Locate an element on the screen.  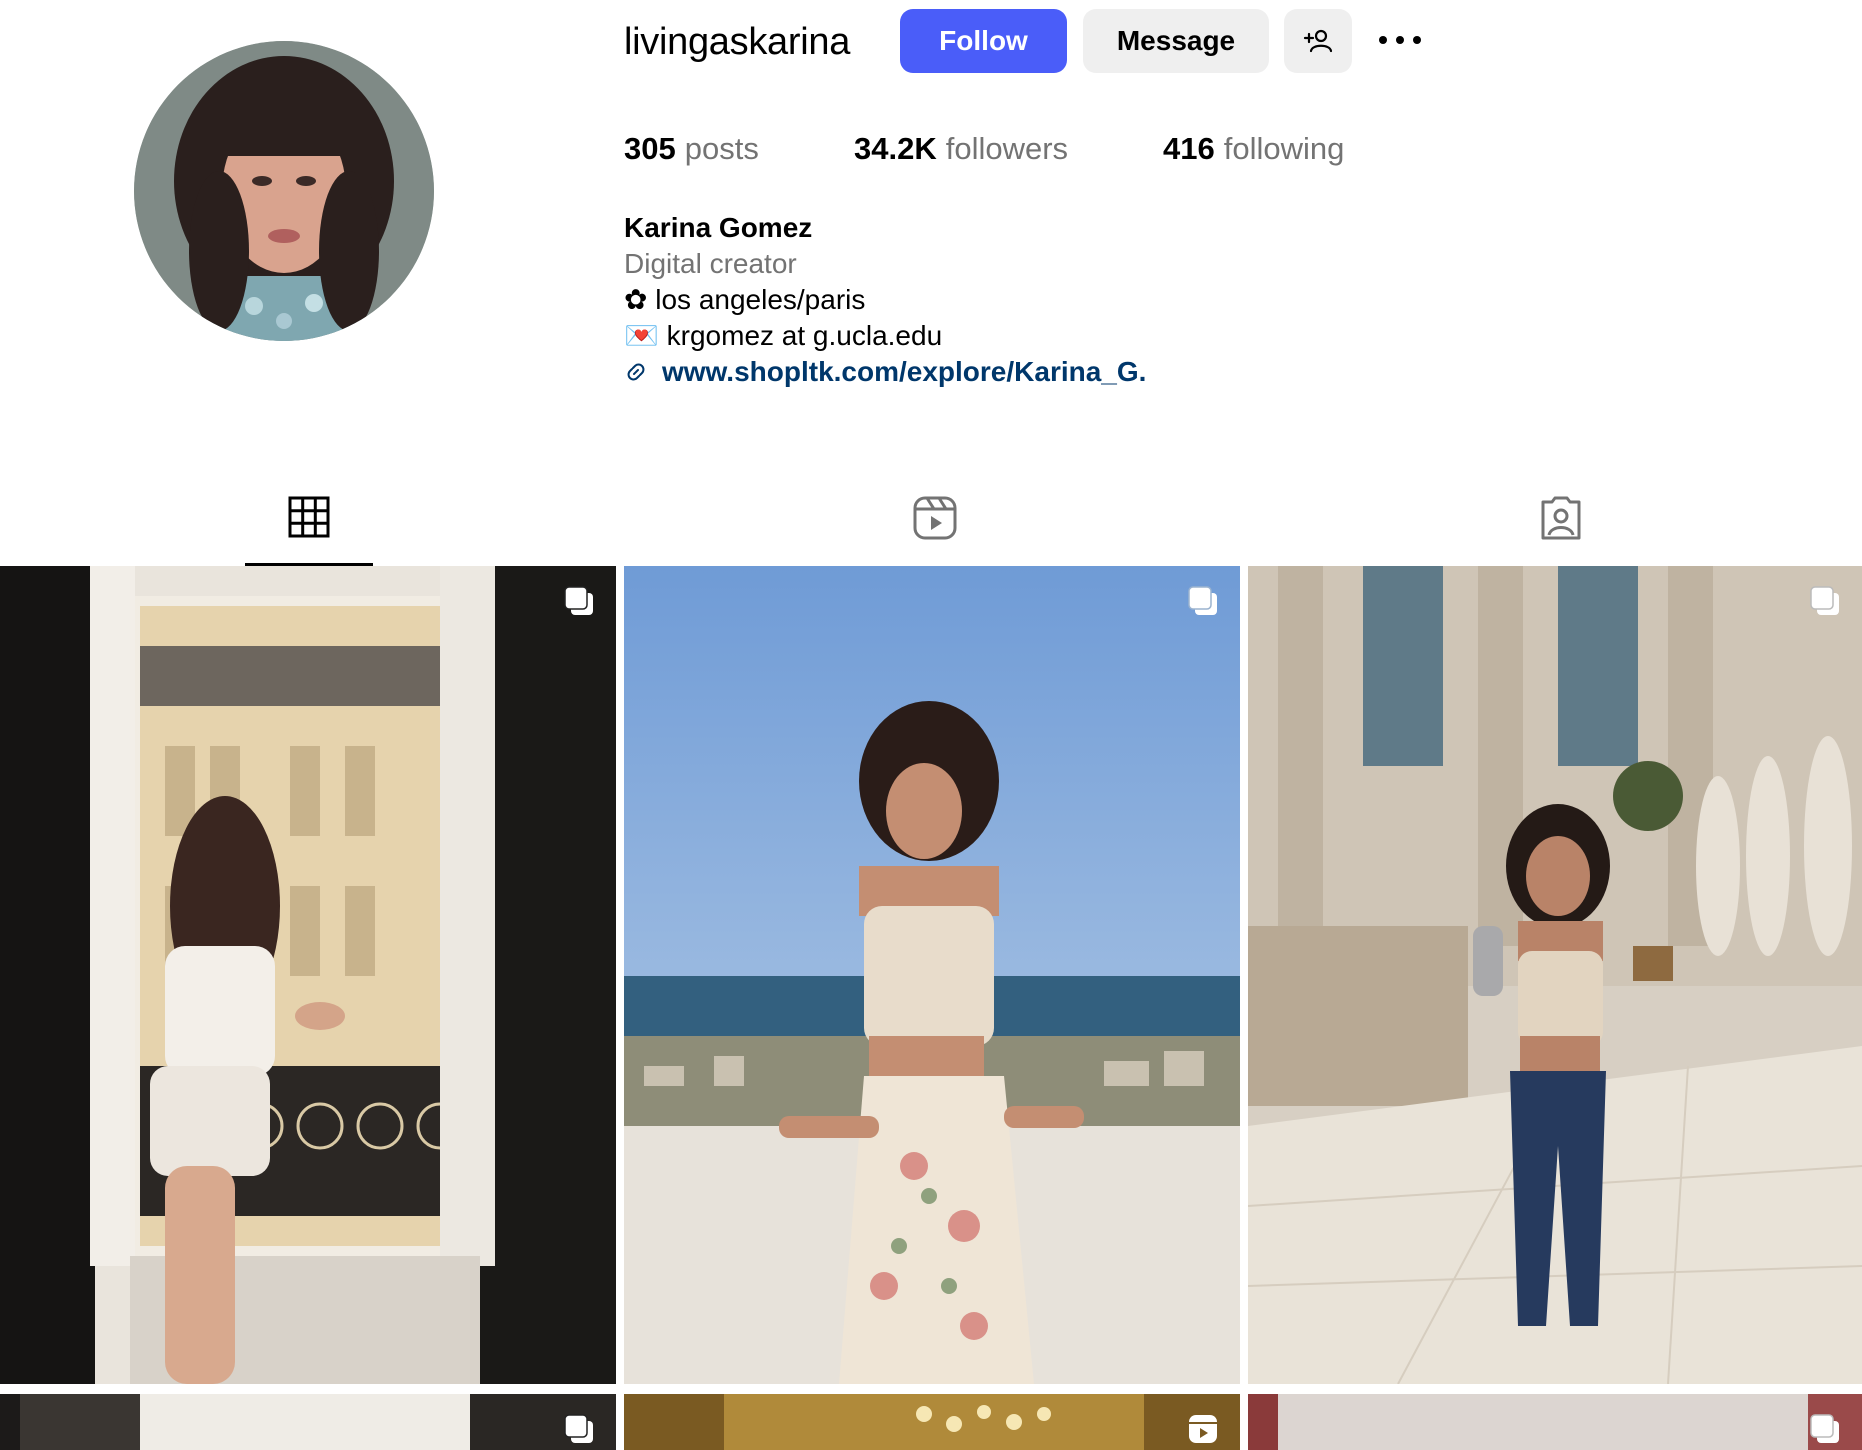
bio-full-name: Karina Gomez is located at coordinates (718, 227).